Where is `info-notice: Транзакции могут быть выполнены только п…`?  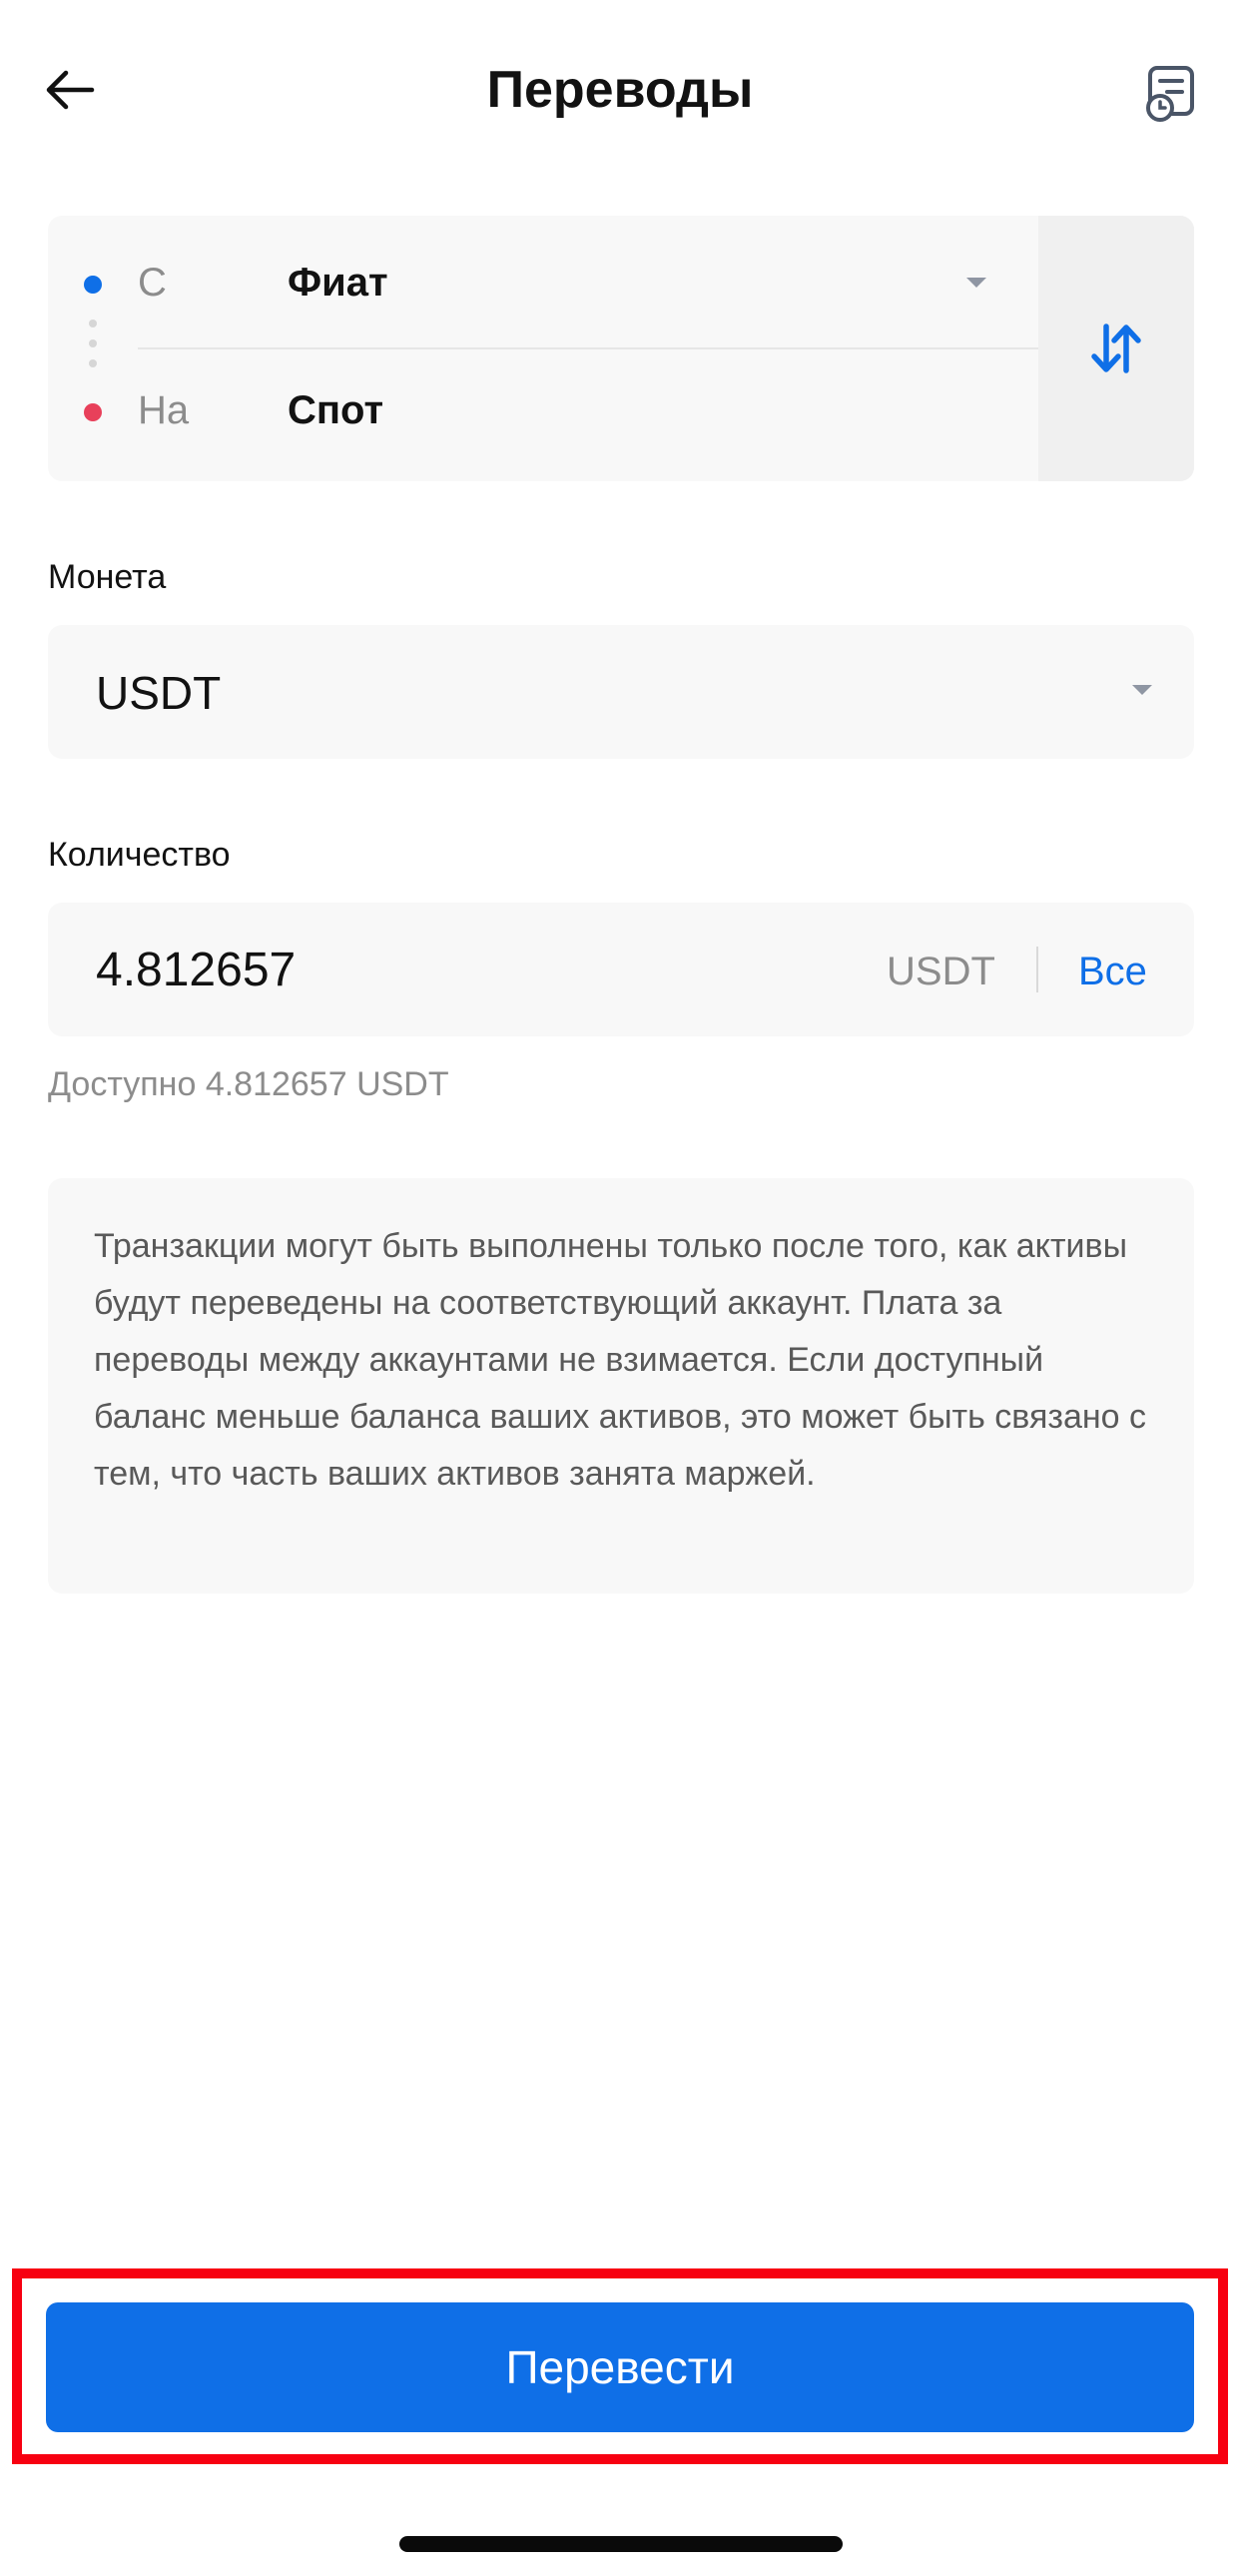
info-notice: Транзакции могут быть выполнены только п… is located at coordinates (621, 1386).